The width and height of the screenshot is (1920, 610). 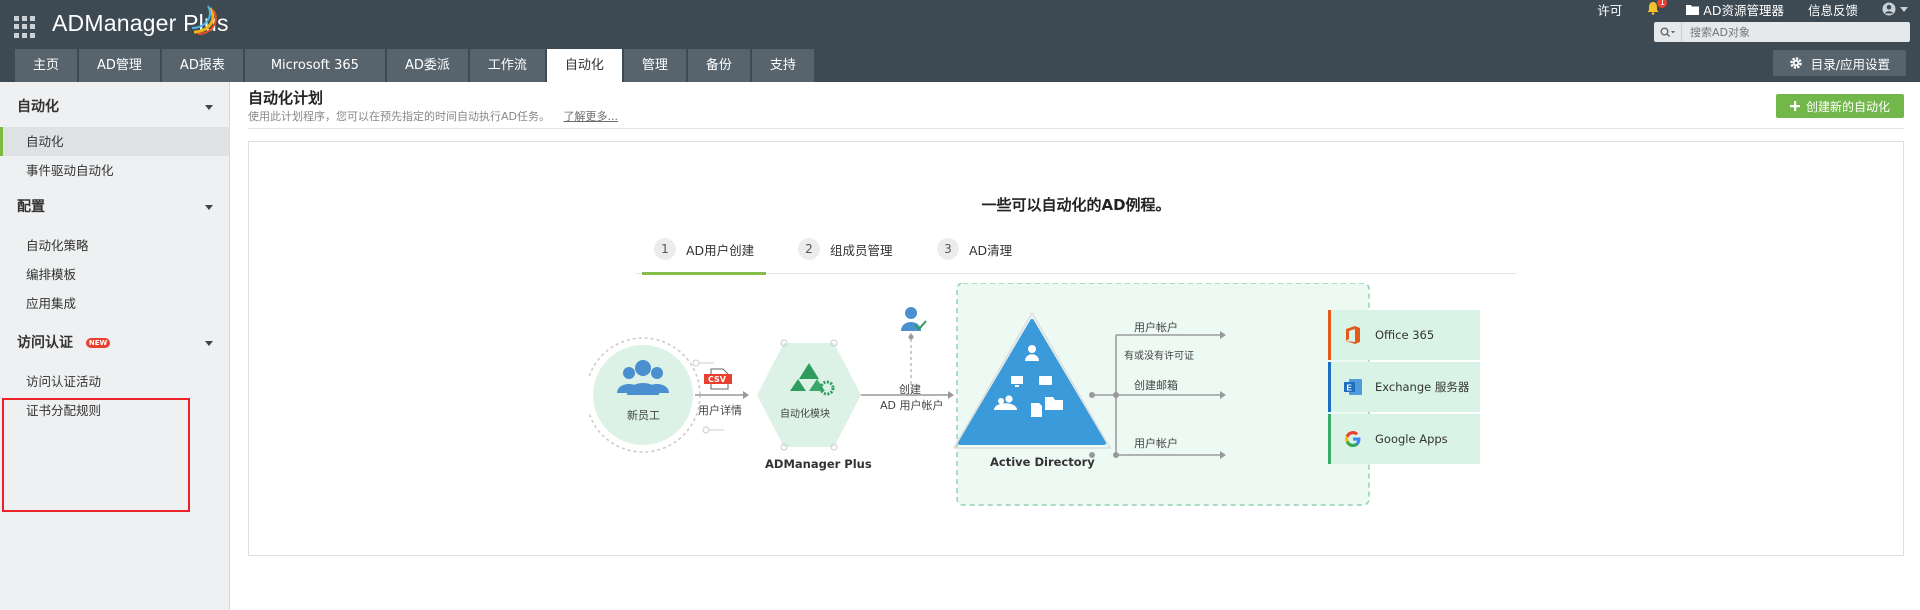 I want to click on tab-microsoft-365: Microsoft 365, so click(x=314, y=65).